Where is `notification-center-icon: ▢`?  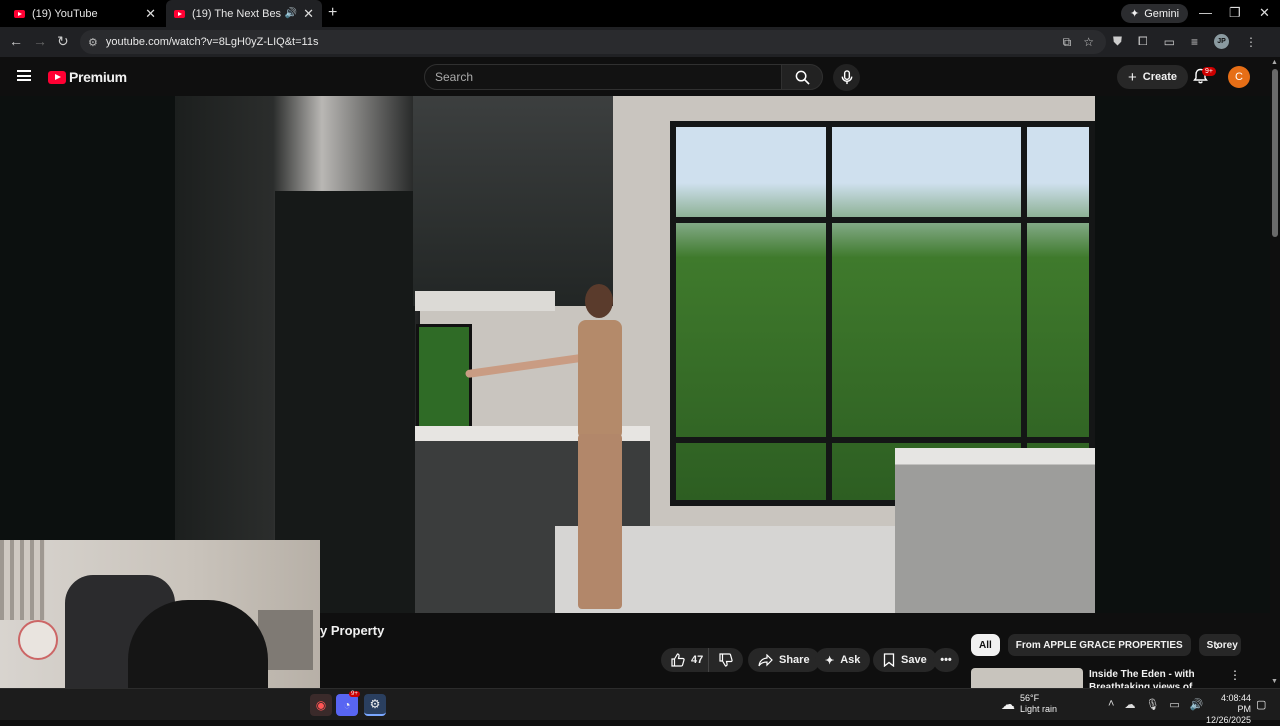
notification-center-icon: ▢ is located at coordinates (1261, 704).